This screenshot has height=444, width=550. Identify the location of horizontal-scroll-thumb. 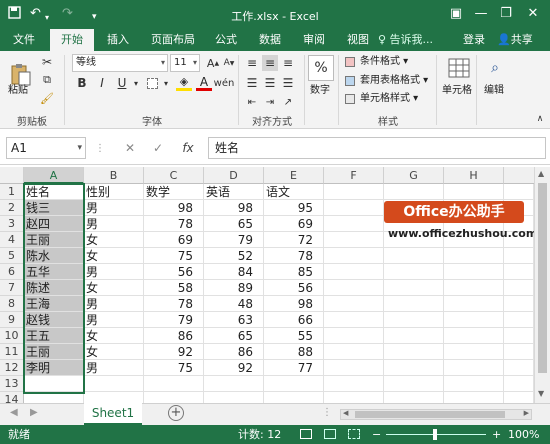
(430, 414).